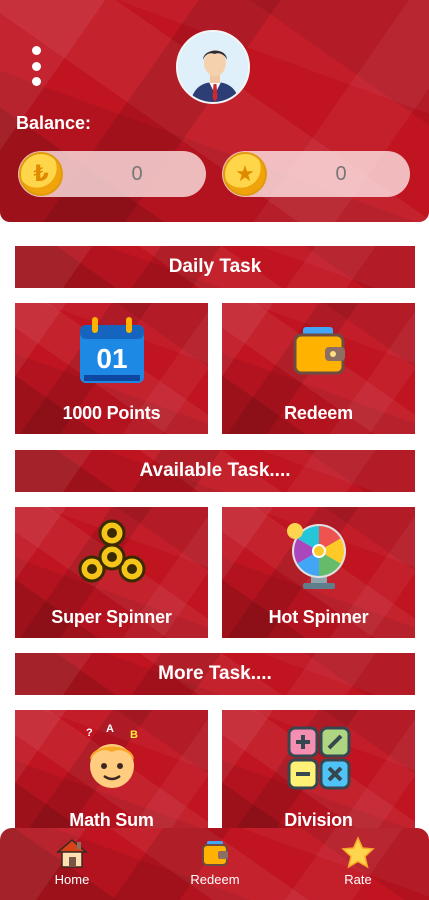 Image resolution: width=429 pixels, height=900 pixels. What do you see at coordinates (316, 556) in the screenshot?
I see `prize-wheel-icon` at bounding box center [316, 556].